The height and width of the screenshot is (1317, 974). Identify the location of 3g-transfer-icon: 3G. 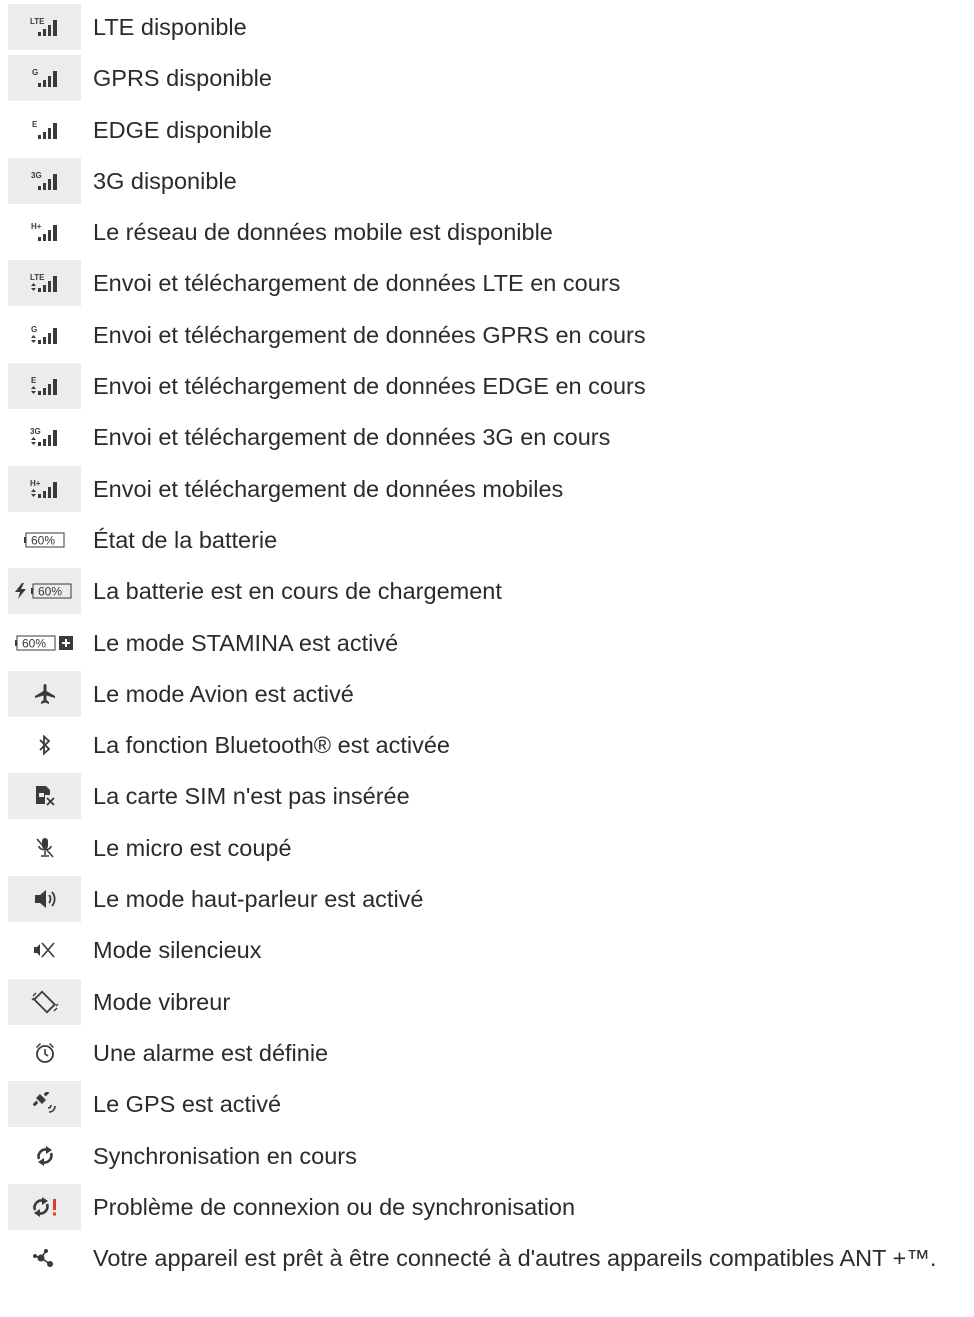
(44, 437).